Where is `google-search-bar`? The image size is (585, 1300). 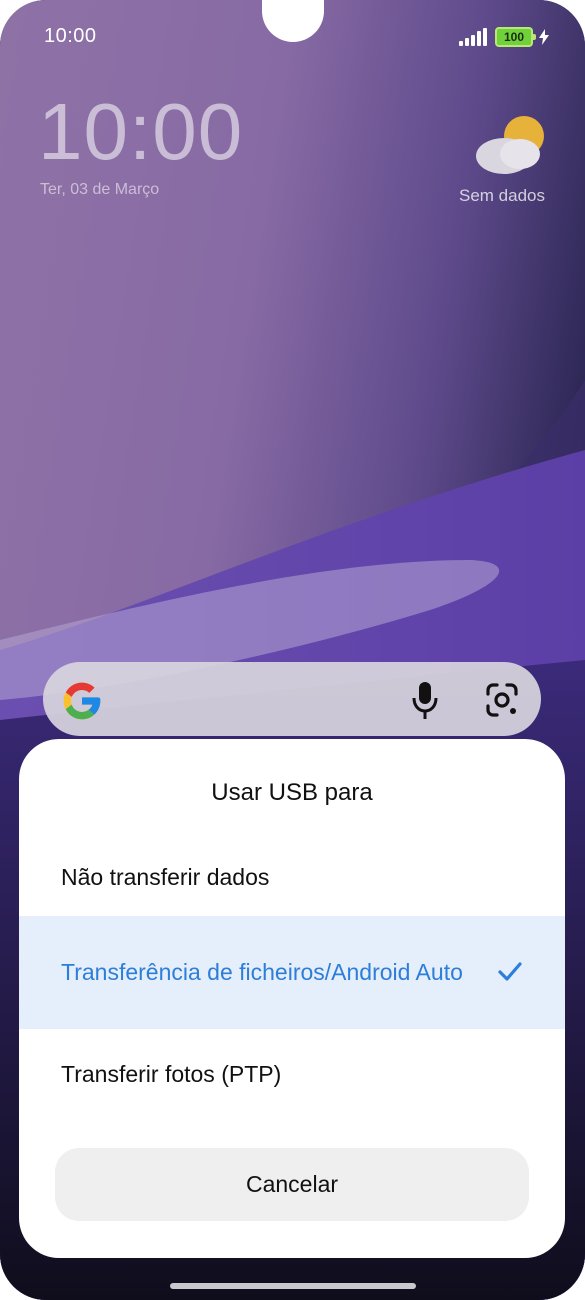
google-search-bar is located at coordinates (292, 699).